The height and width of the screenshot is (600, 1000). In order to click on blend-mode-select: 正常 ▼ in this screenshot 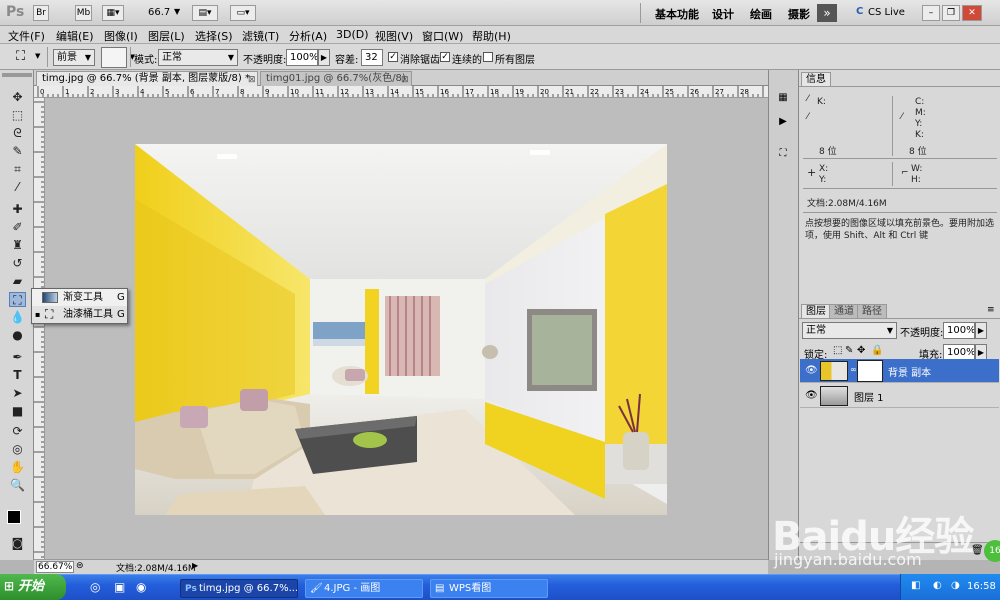, I will do `click(849, 330)`.